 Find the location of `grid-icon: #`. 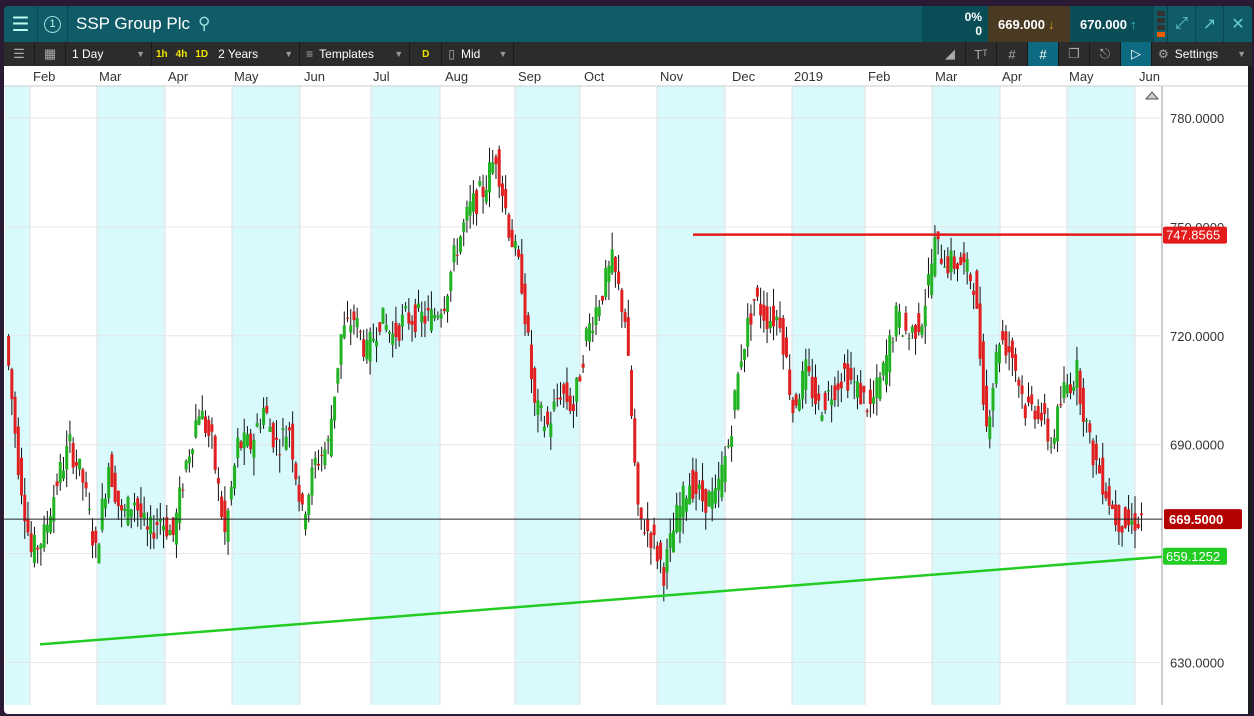

grid-icon: # is located at coordinates (1012, 54).